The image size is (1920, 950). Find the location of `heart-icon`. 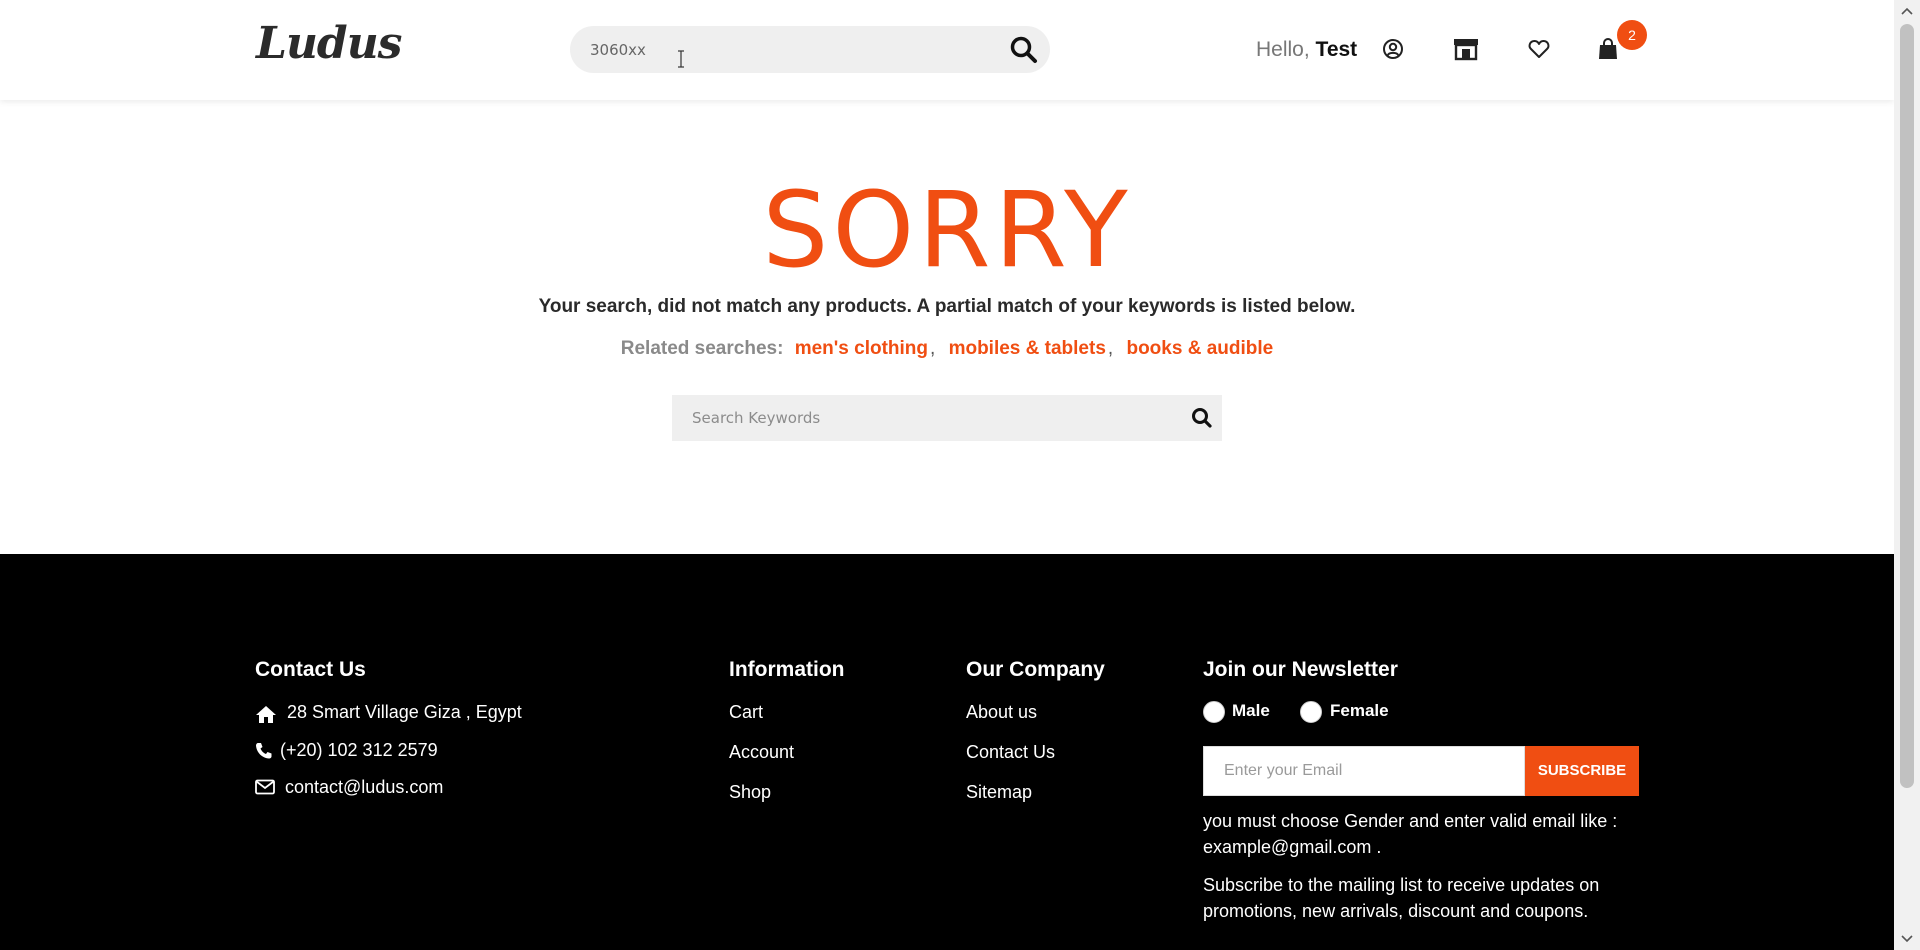

heart-icon is located at coordinates (1539, 49).